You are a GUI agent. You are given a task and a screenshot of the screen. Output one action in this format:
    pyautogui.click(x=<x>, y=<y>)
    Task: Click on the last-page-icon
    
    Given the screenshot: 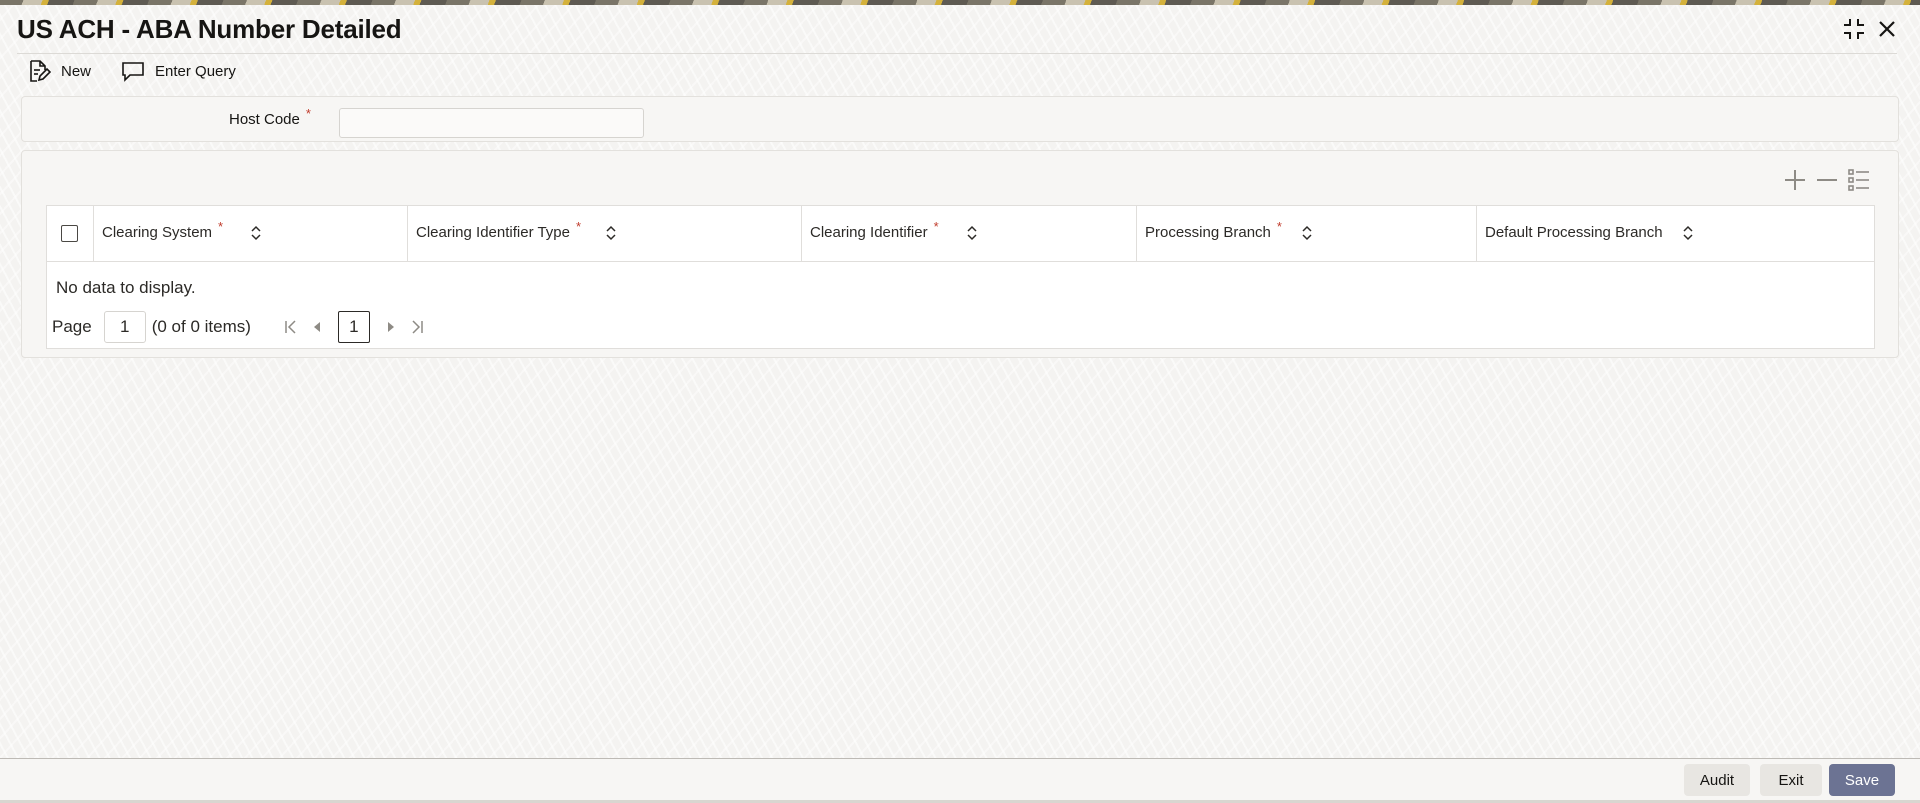 What is the action you would take?
    pyautogui.click(x=417, y=327)
    